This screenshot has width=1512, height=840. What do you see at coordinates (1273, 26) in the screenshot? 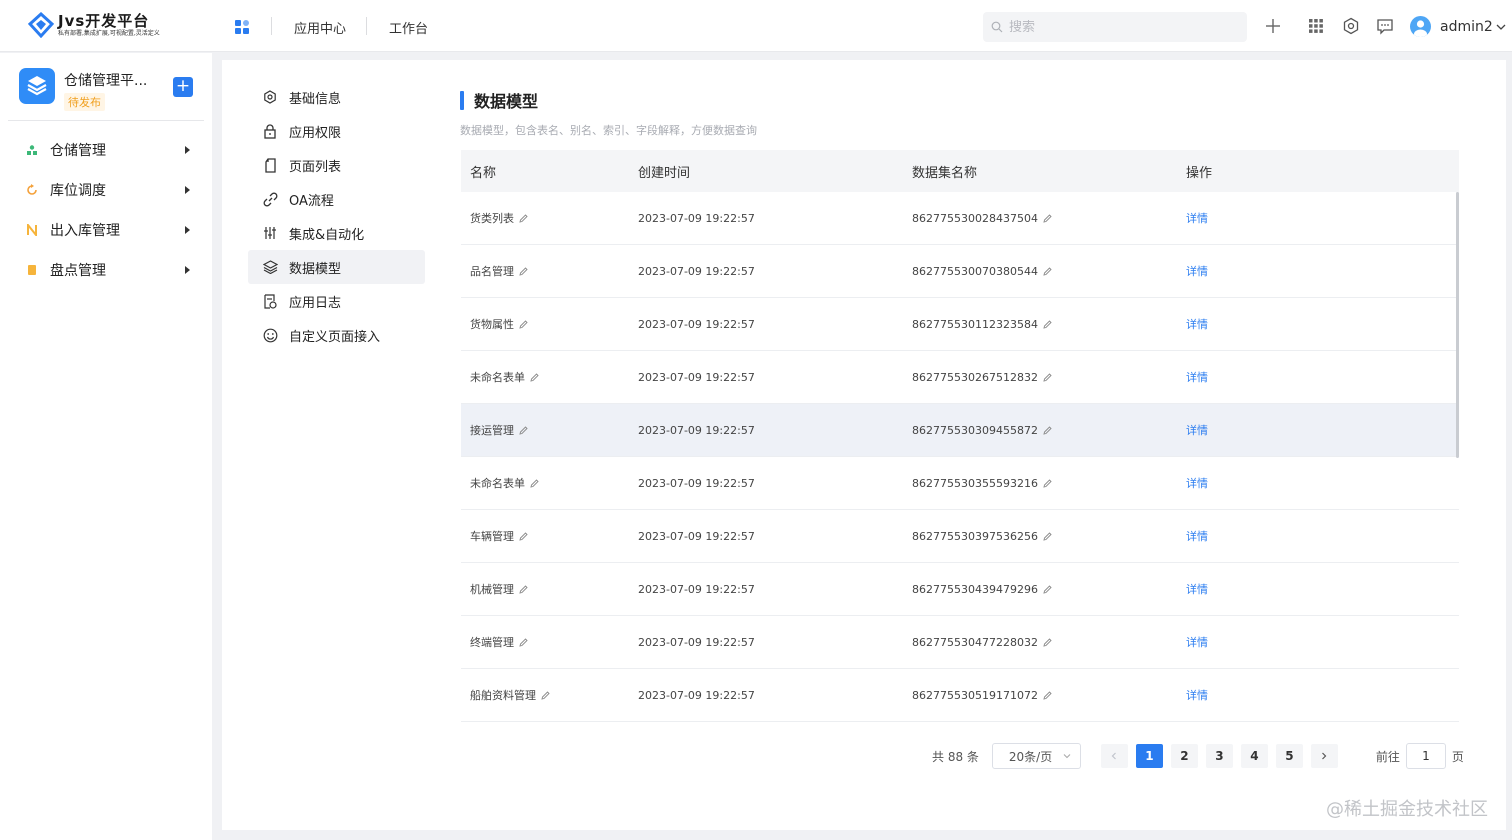
I see `plus-icon` at bounding box center [1273, 26].